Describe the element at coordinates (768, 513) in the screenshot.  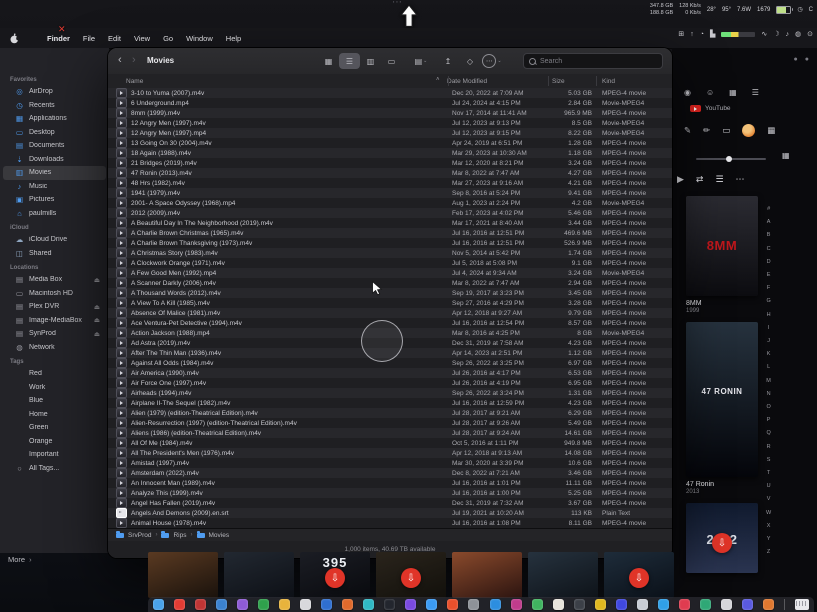
I see `alpha-letter: W` at that location.